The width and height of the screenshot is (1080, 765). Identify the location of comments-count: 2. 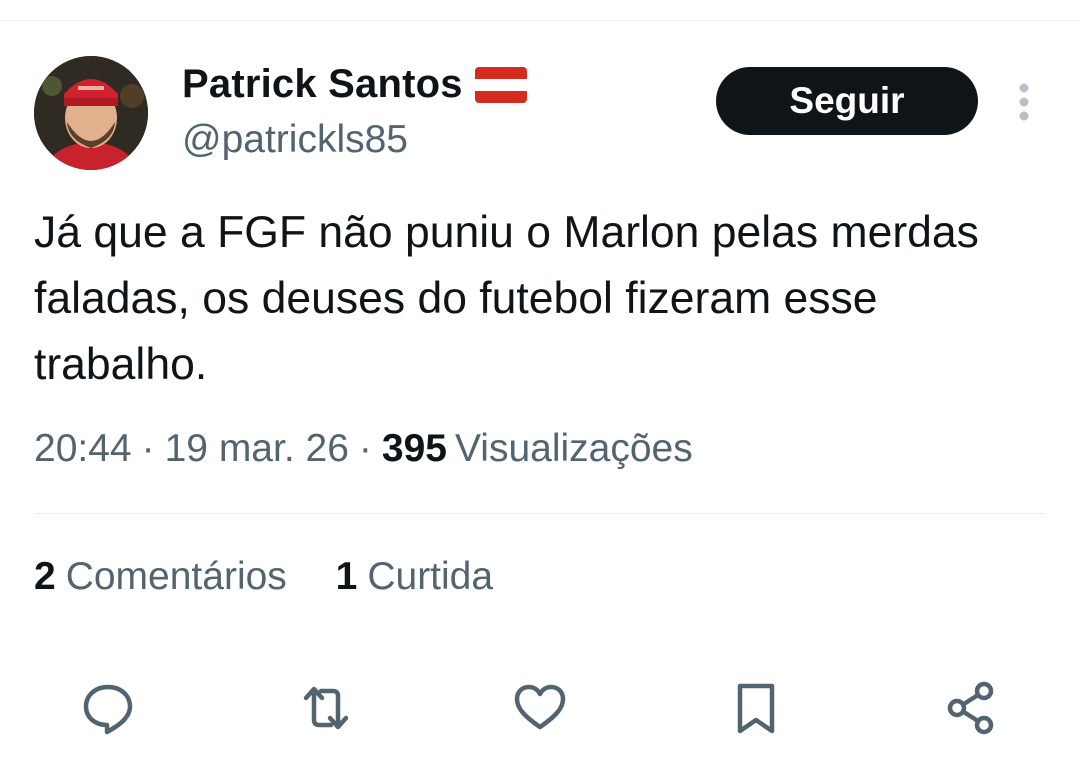
(45, 576).